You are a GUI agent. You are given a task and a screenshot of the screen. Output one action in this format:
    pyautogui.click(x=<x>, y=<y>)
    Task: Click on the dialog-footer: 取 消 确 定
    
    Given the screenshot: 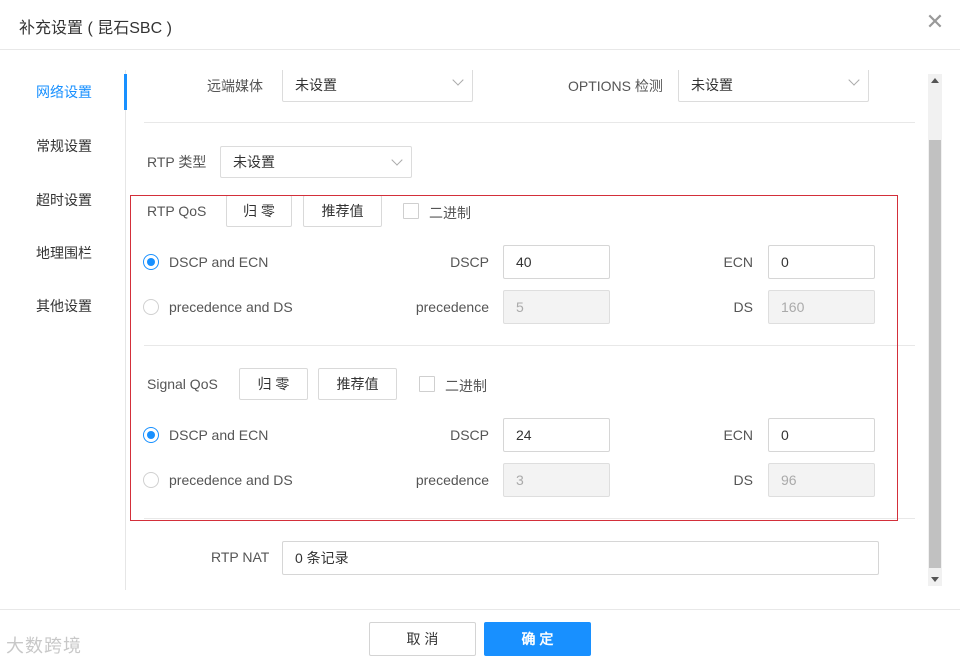 What is the action you would take?
    pyautogui.click(x=480, y=637)
    